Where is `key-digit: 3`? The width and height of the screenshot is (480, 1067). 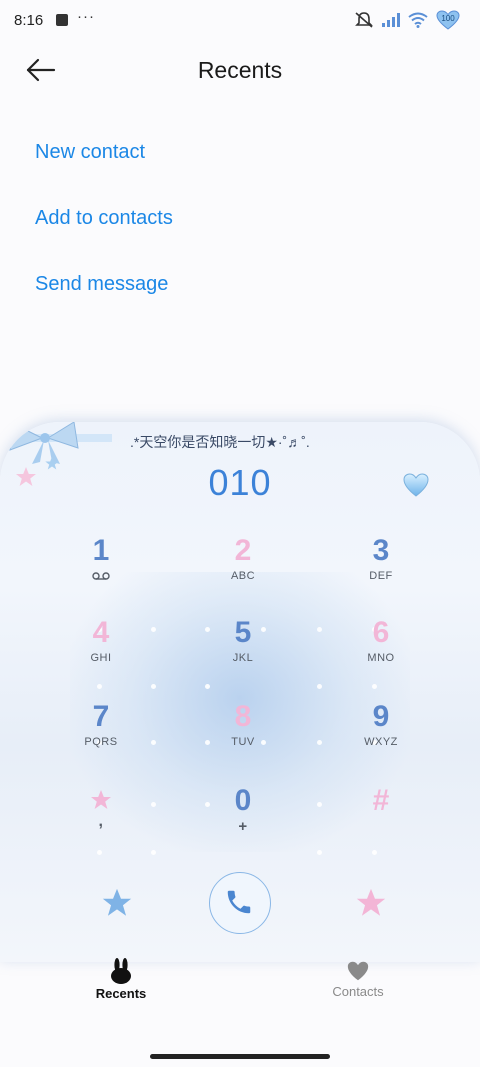
key-digit: 3 is located at coordinates (381, 550).